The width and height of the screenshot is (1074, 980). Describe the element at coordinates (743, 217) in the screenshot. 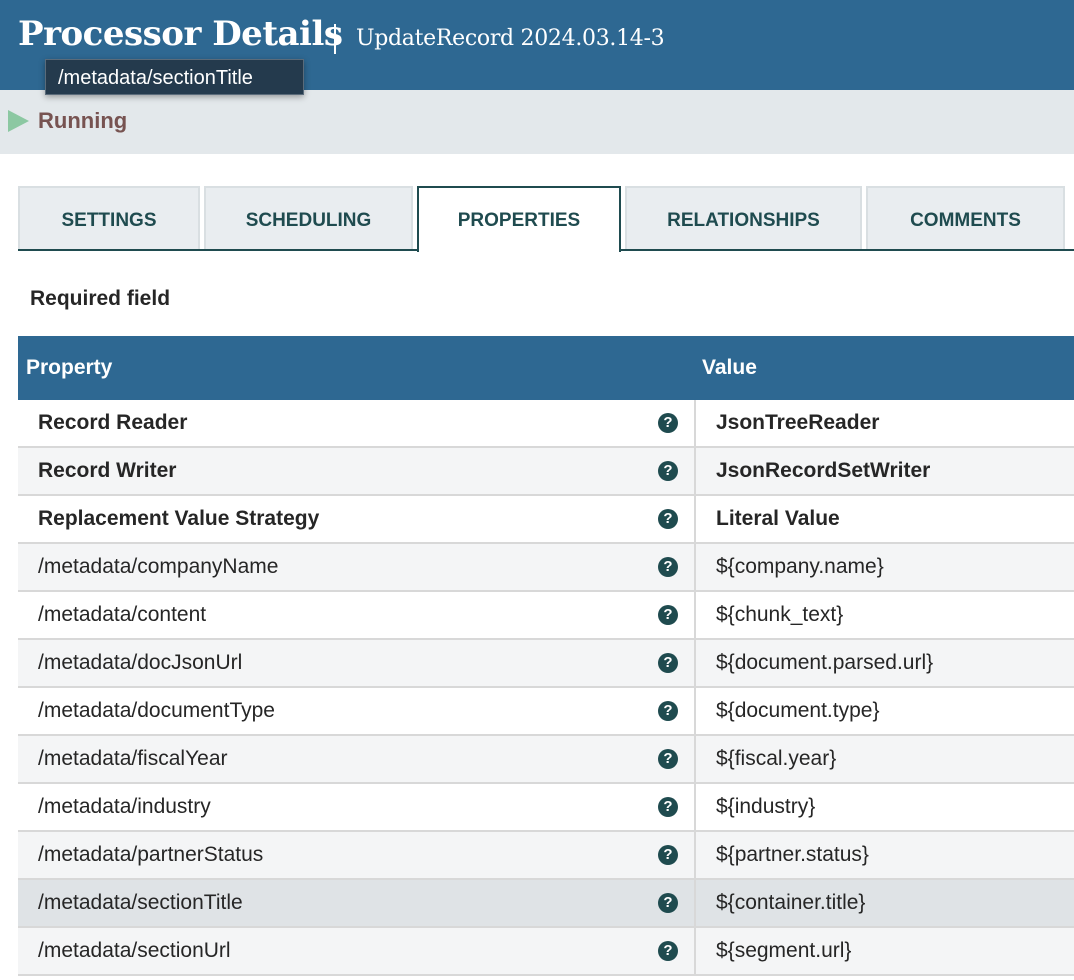

I see `tab-relationships: RELATIONSHIPS` at that location.